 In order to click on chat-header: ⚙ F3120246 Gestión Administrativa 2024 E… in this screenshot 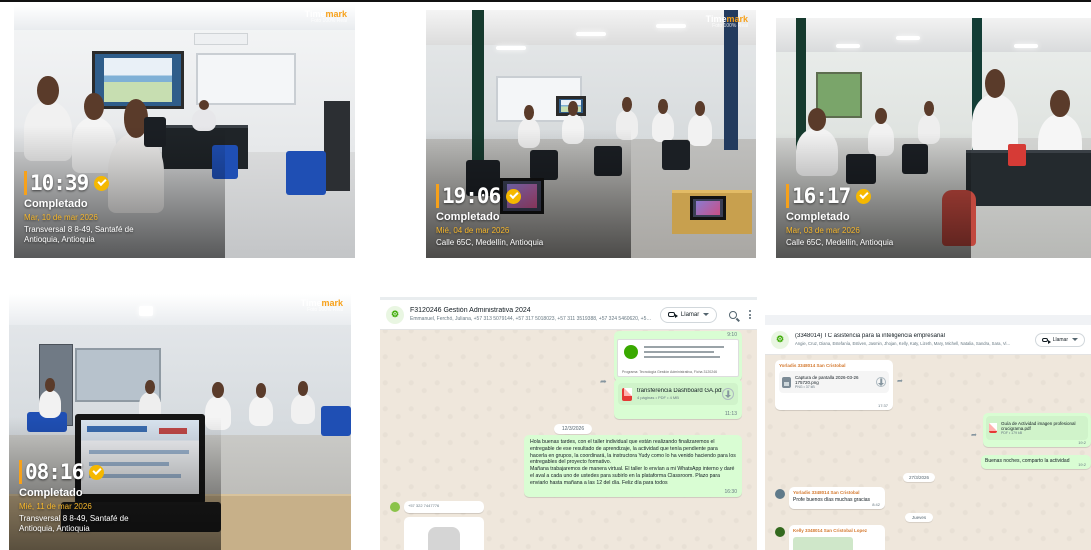, I will do `click(568, 315)`.